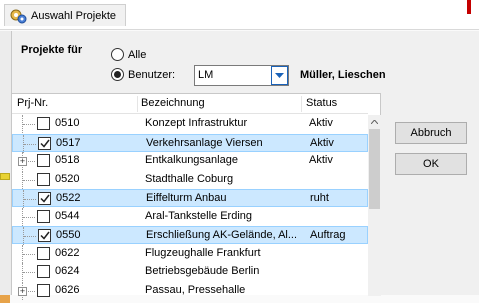 This screenshot has width=479, height=303. I want to click on table-row: 0622 Flugzeughalle Frankfurt, so click(190, 254).